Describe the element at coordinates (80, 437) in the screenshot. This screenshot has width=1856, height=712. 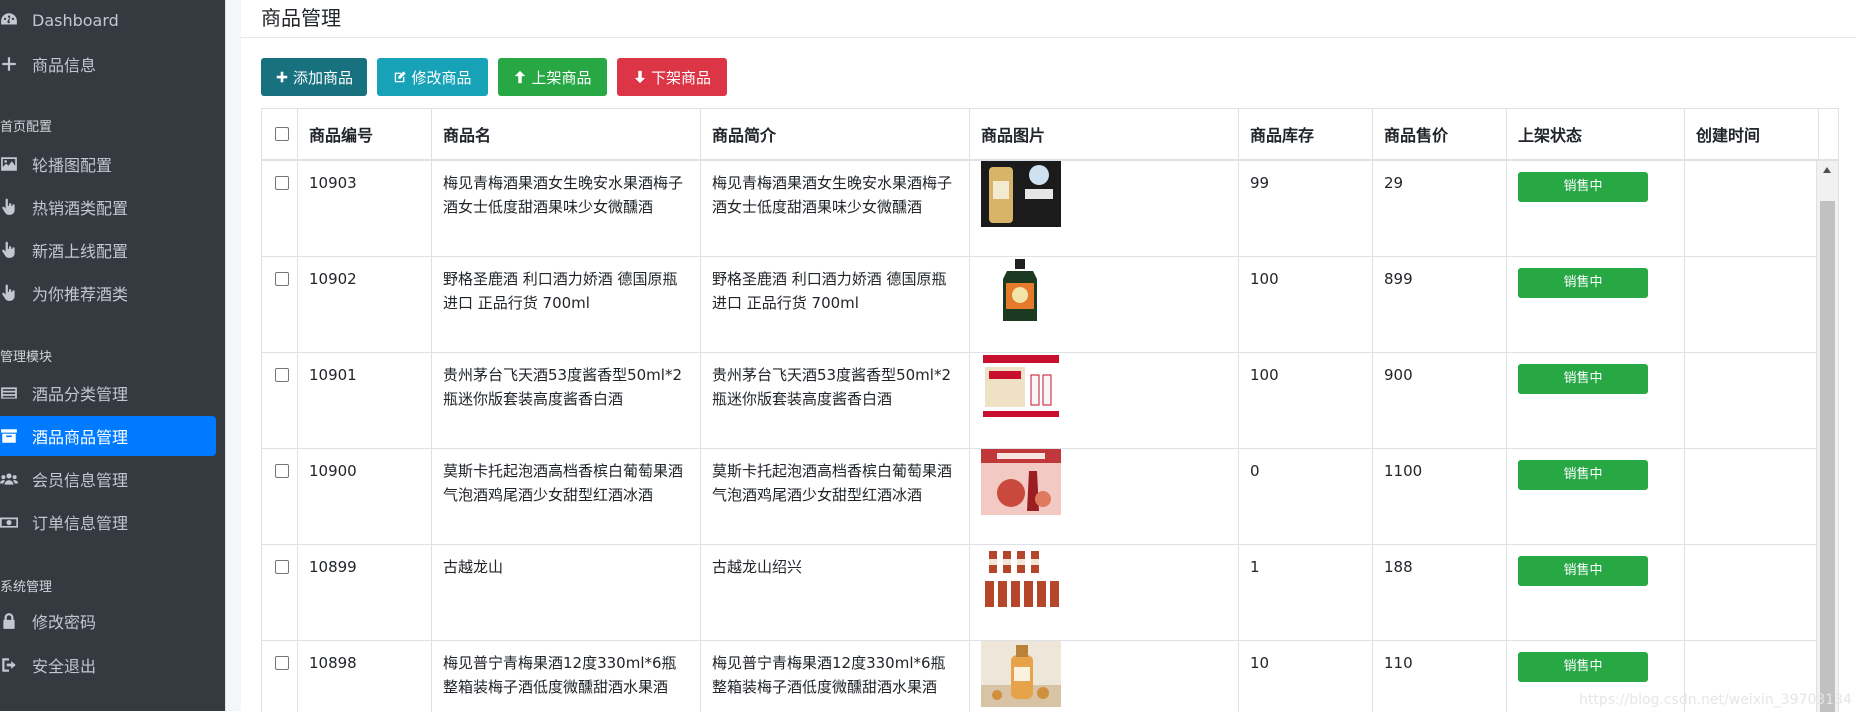
I see `sidebar-item-label: 酒品商品管理` at that location.